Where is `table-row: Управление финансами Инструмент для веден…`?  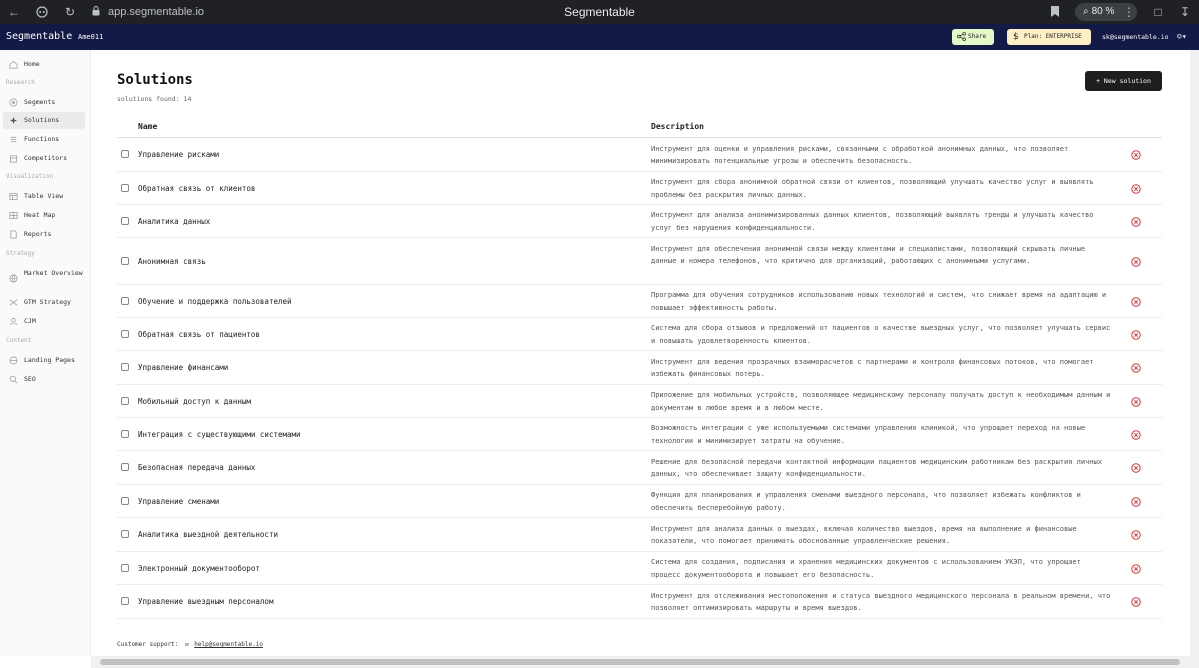 table-row: Управление финансами Инструмент для веден… is located at coordinates (639, 368).